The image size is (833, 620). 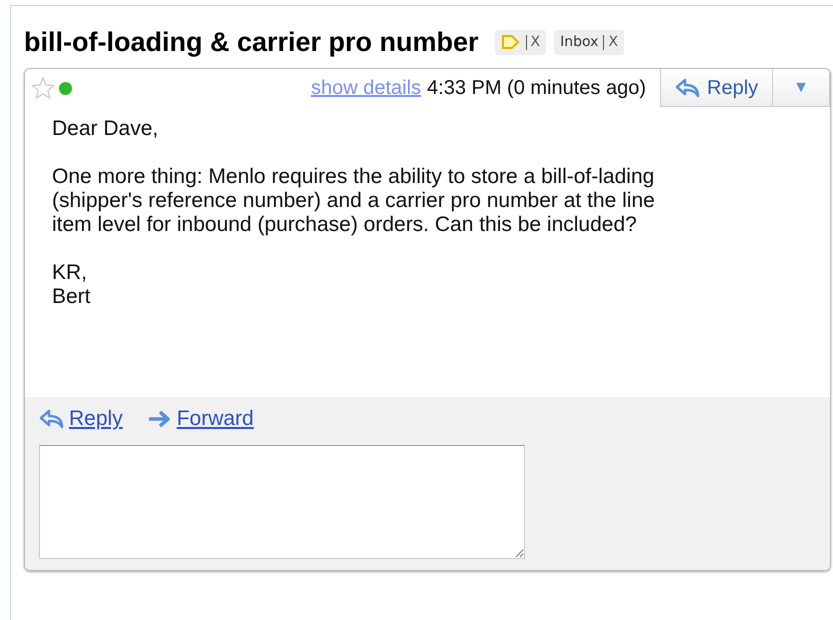 What do you see at coordinates (354, 201) in the screenshot?
I see `message-paragraph: One more thing: Menlo requires the ability to store a bill-of-lading (shipper's reference number) and a carrier pro number at the line item level for inbound (purchase) orders. Can this be included?` at bounding box center [354, 201].